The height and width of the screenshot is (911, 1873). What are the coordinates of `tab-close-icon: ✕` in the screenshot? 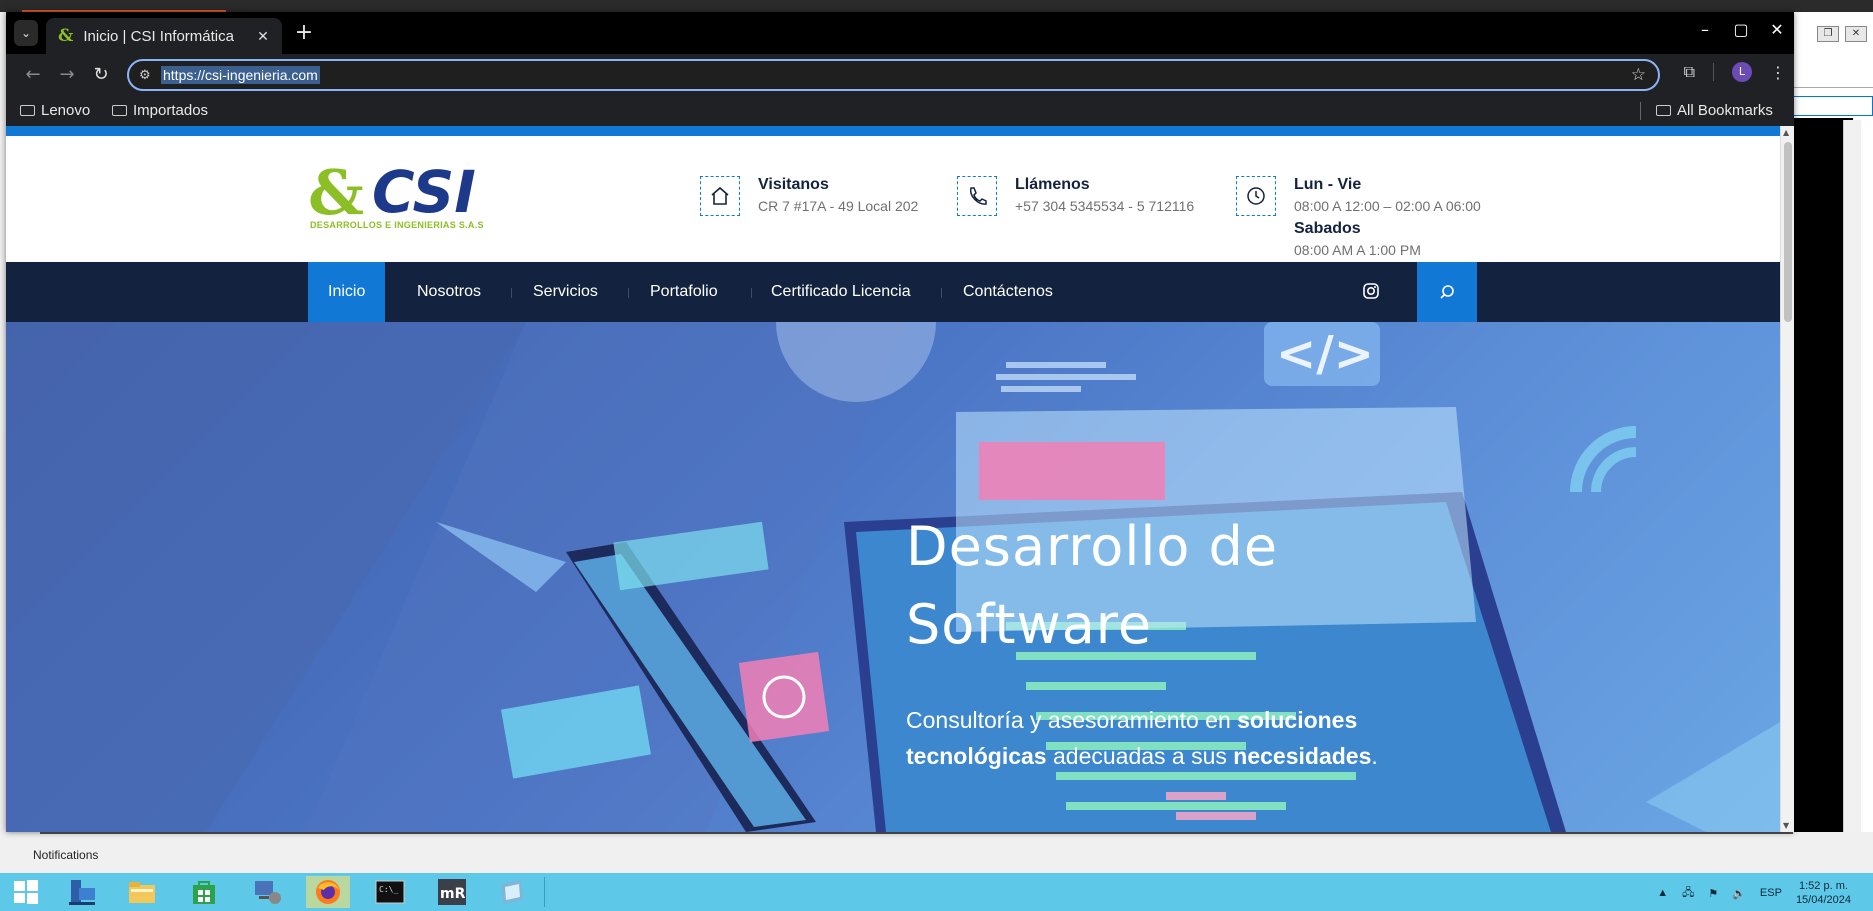 It's located at (263, 36).